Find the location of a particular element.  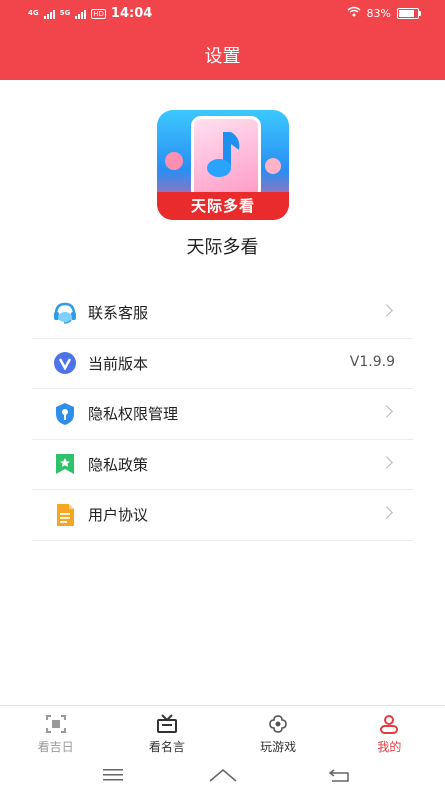

tab-label: 看吉日 is located at coordinates (55, 747).